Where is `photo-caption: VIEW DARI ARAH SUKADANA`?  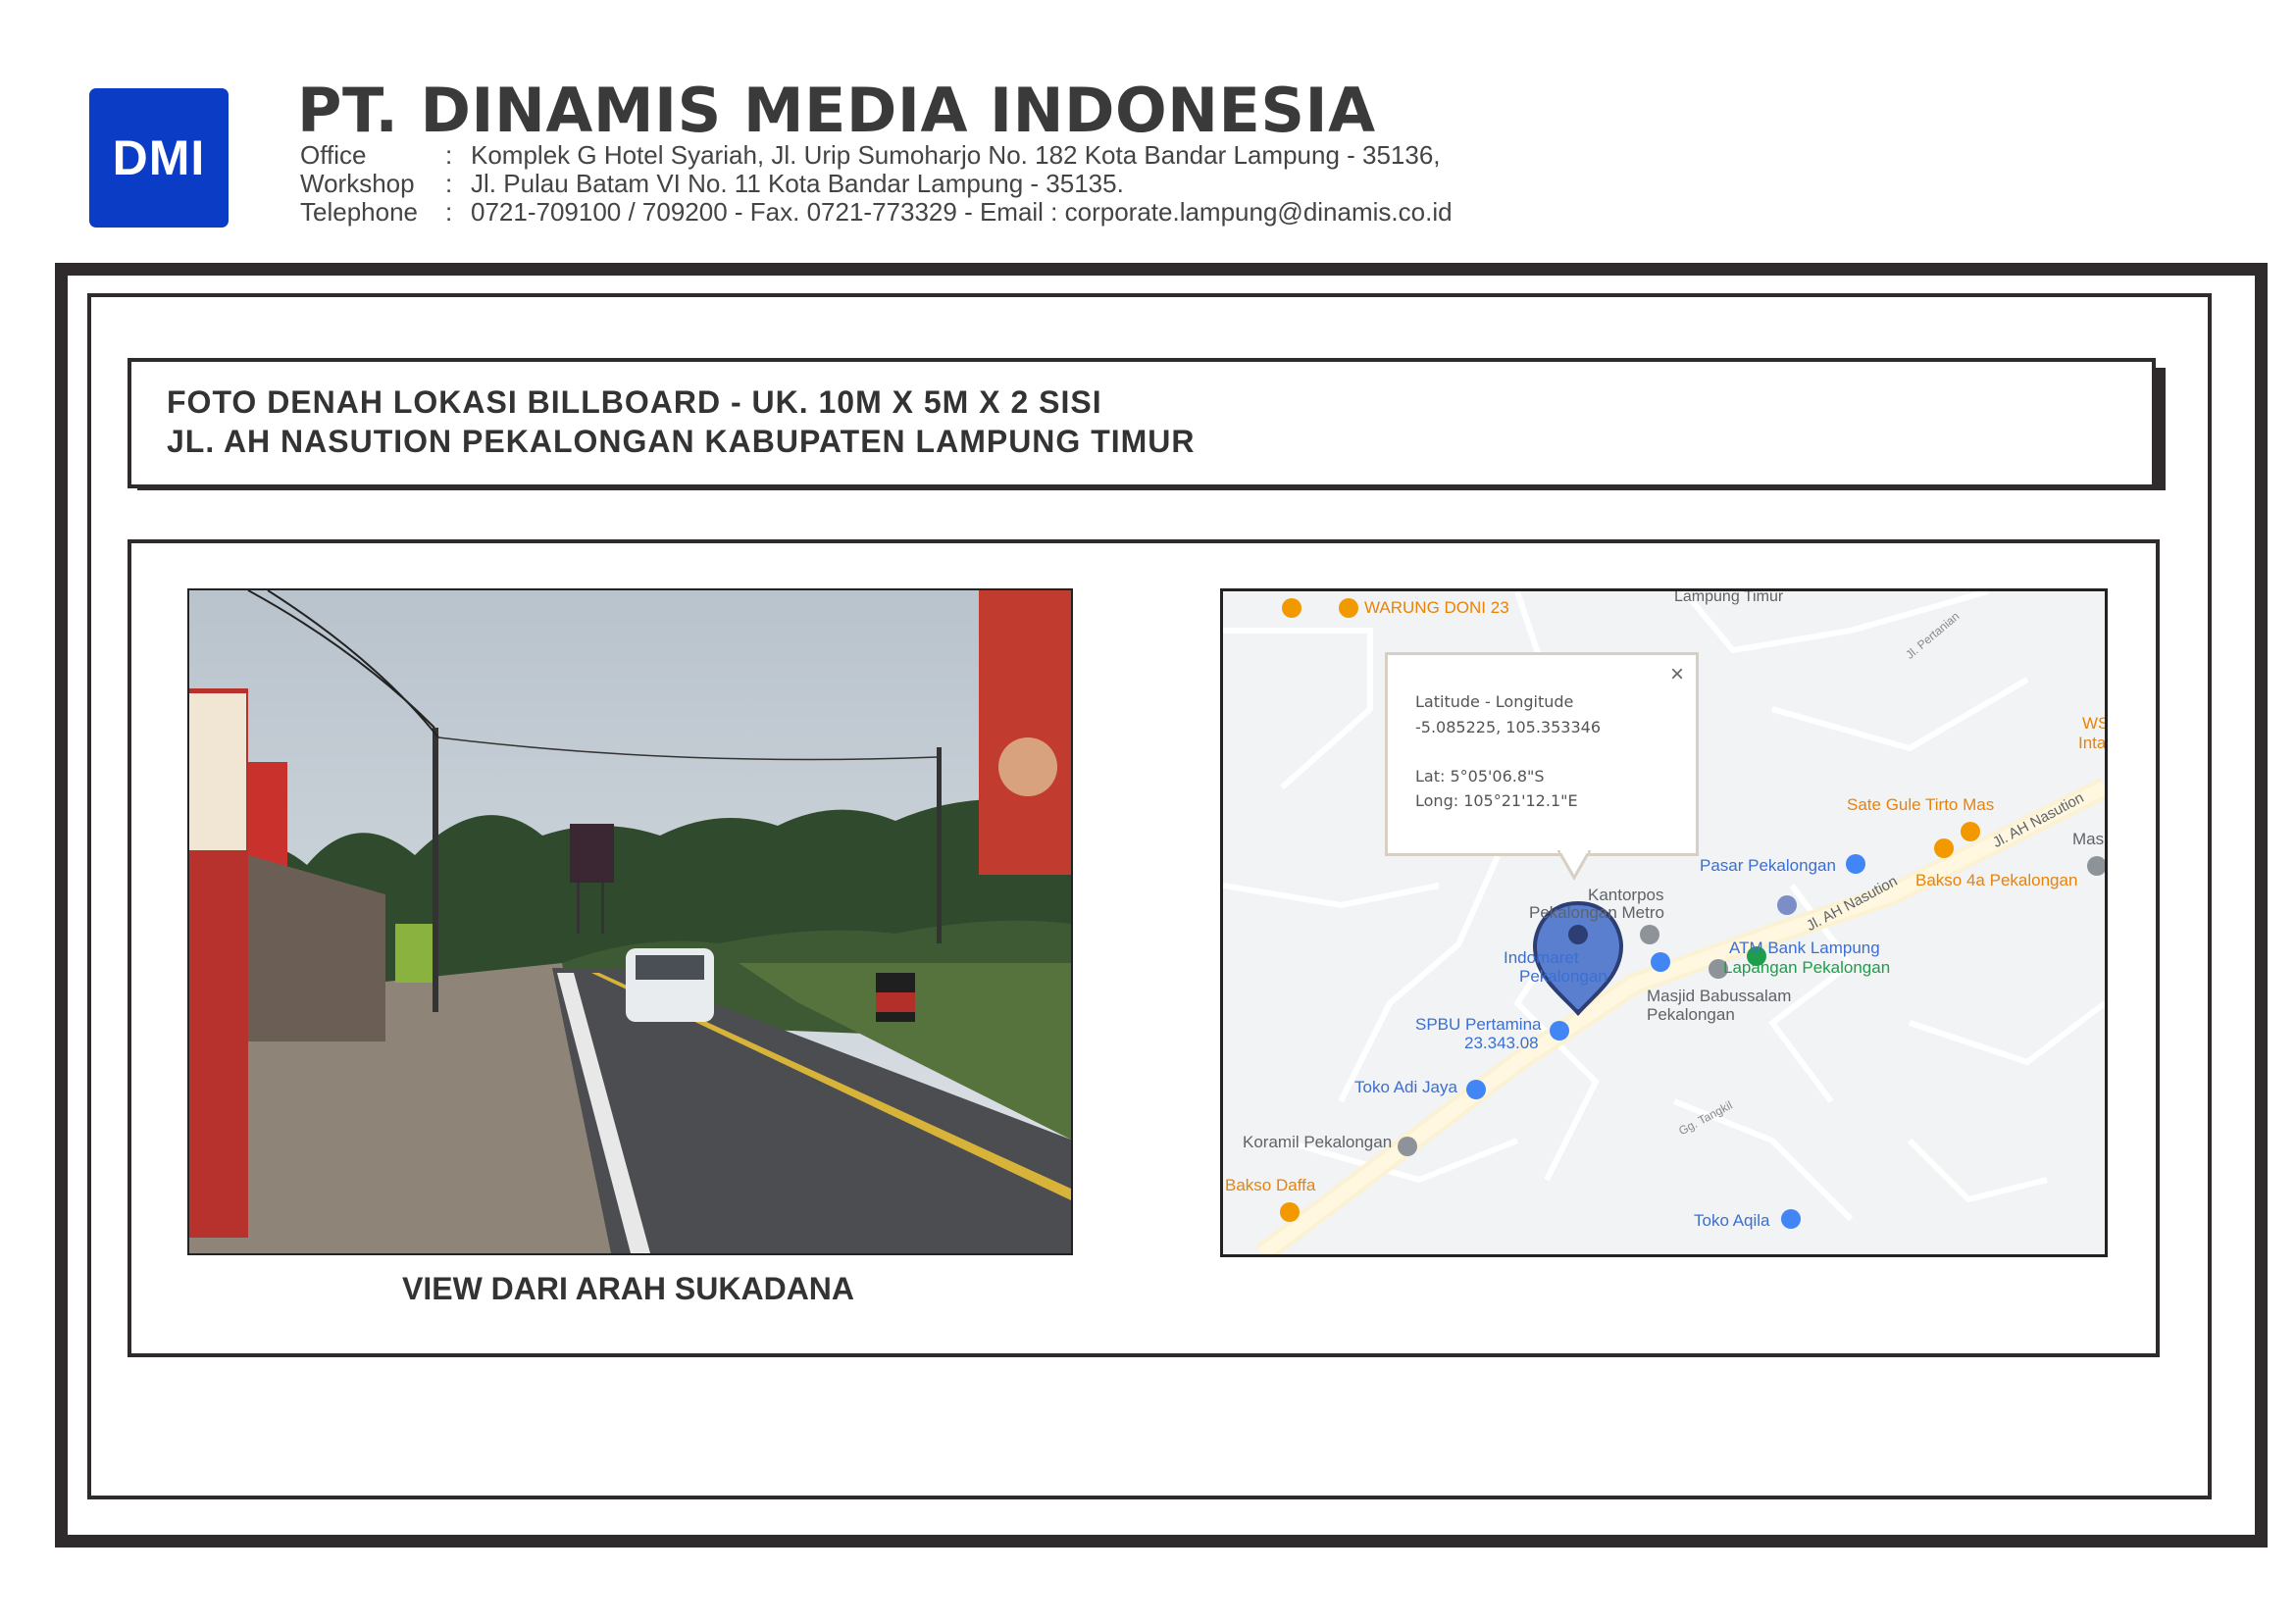
photo-caption: VIEW DARI ARAH SUKADANA is located at coordinates (628, 1288).